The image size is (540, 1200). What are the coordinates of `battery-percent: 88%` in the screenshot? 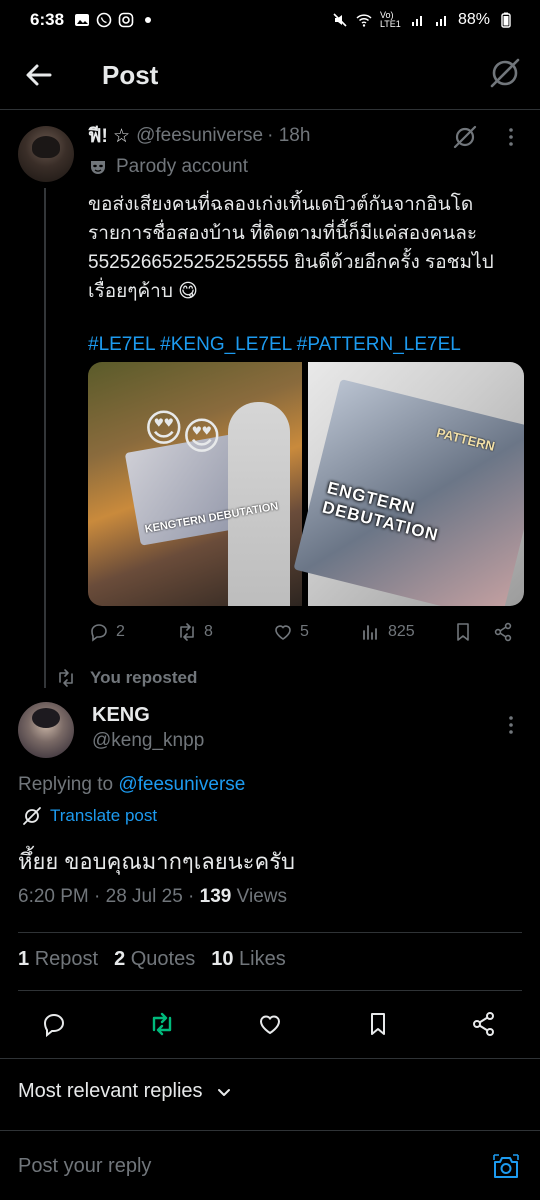 It's located at (473, 19).